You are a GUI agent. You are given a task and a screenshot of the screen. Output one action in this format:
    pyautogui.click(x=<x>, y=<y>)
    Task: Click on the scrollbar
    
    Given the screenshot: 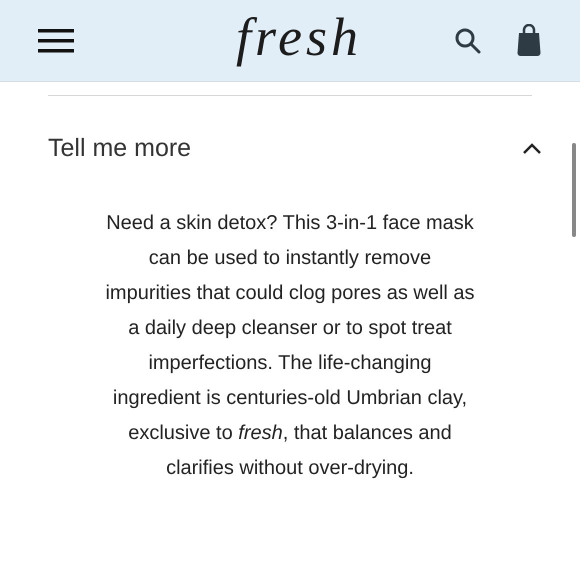 What is the action you would take?
    pyautogui.click(x=574, y=190)
    